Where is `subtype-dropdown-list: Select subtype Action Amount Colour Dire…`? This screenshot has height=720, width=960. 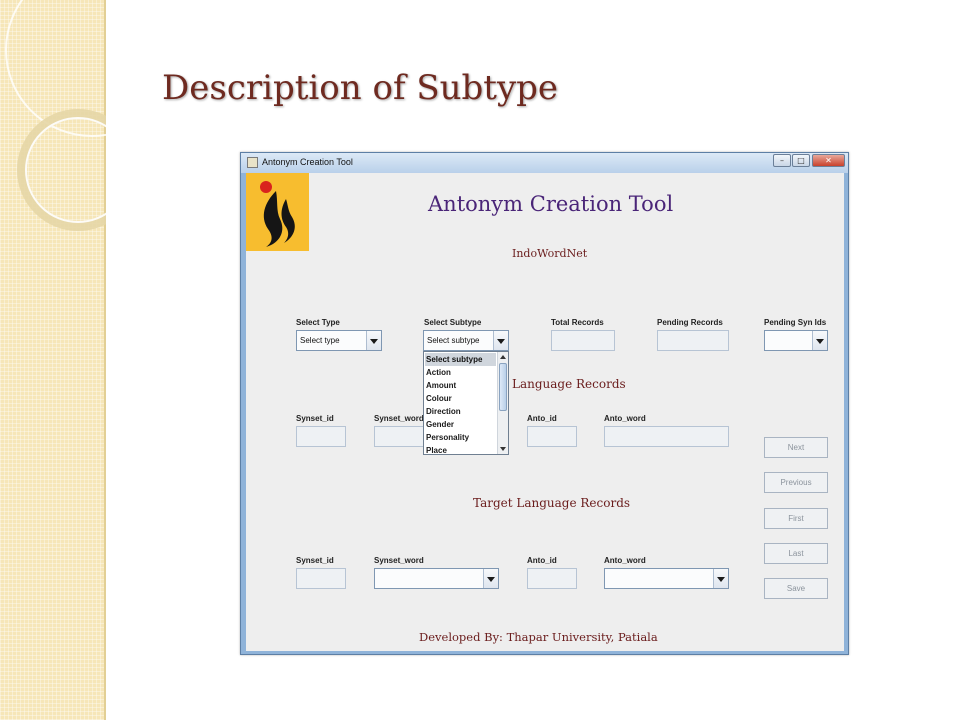
subtype-dropdown-list: Select subtype Action Amount Colour Dire… is located at coordinates (466, 403).